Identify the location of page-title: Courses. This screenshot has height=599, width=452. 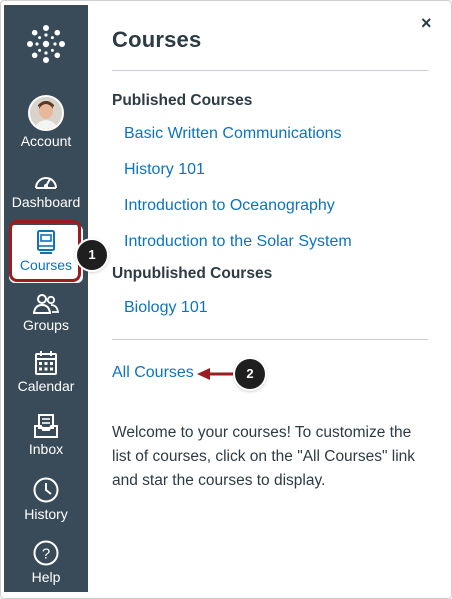
(157, 39).